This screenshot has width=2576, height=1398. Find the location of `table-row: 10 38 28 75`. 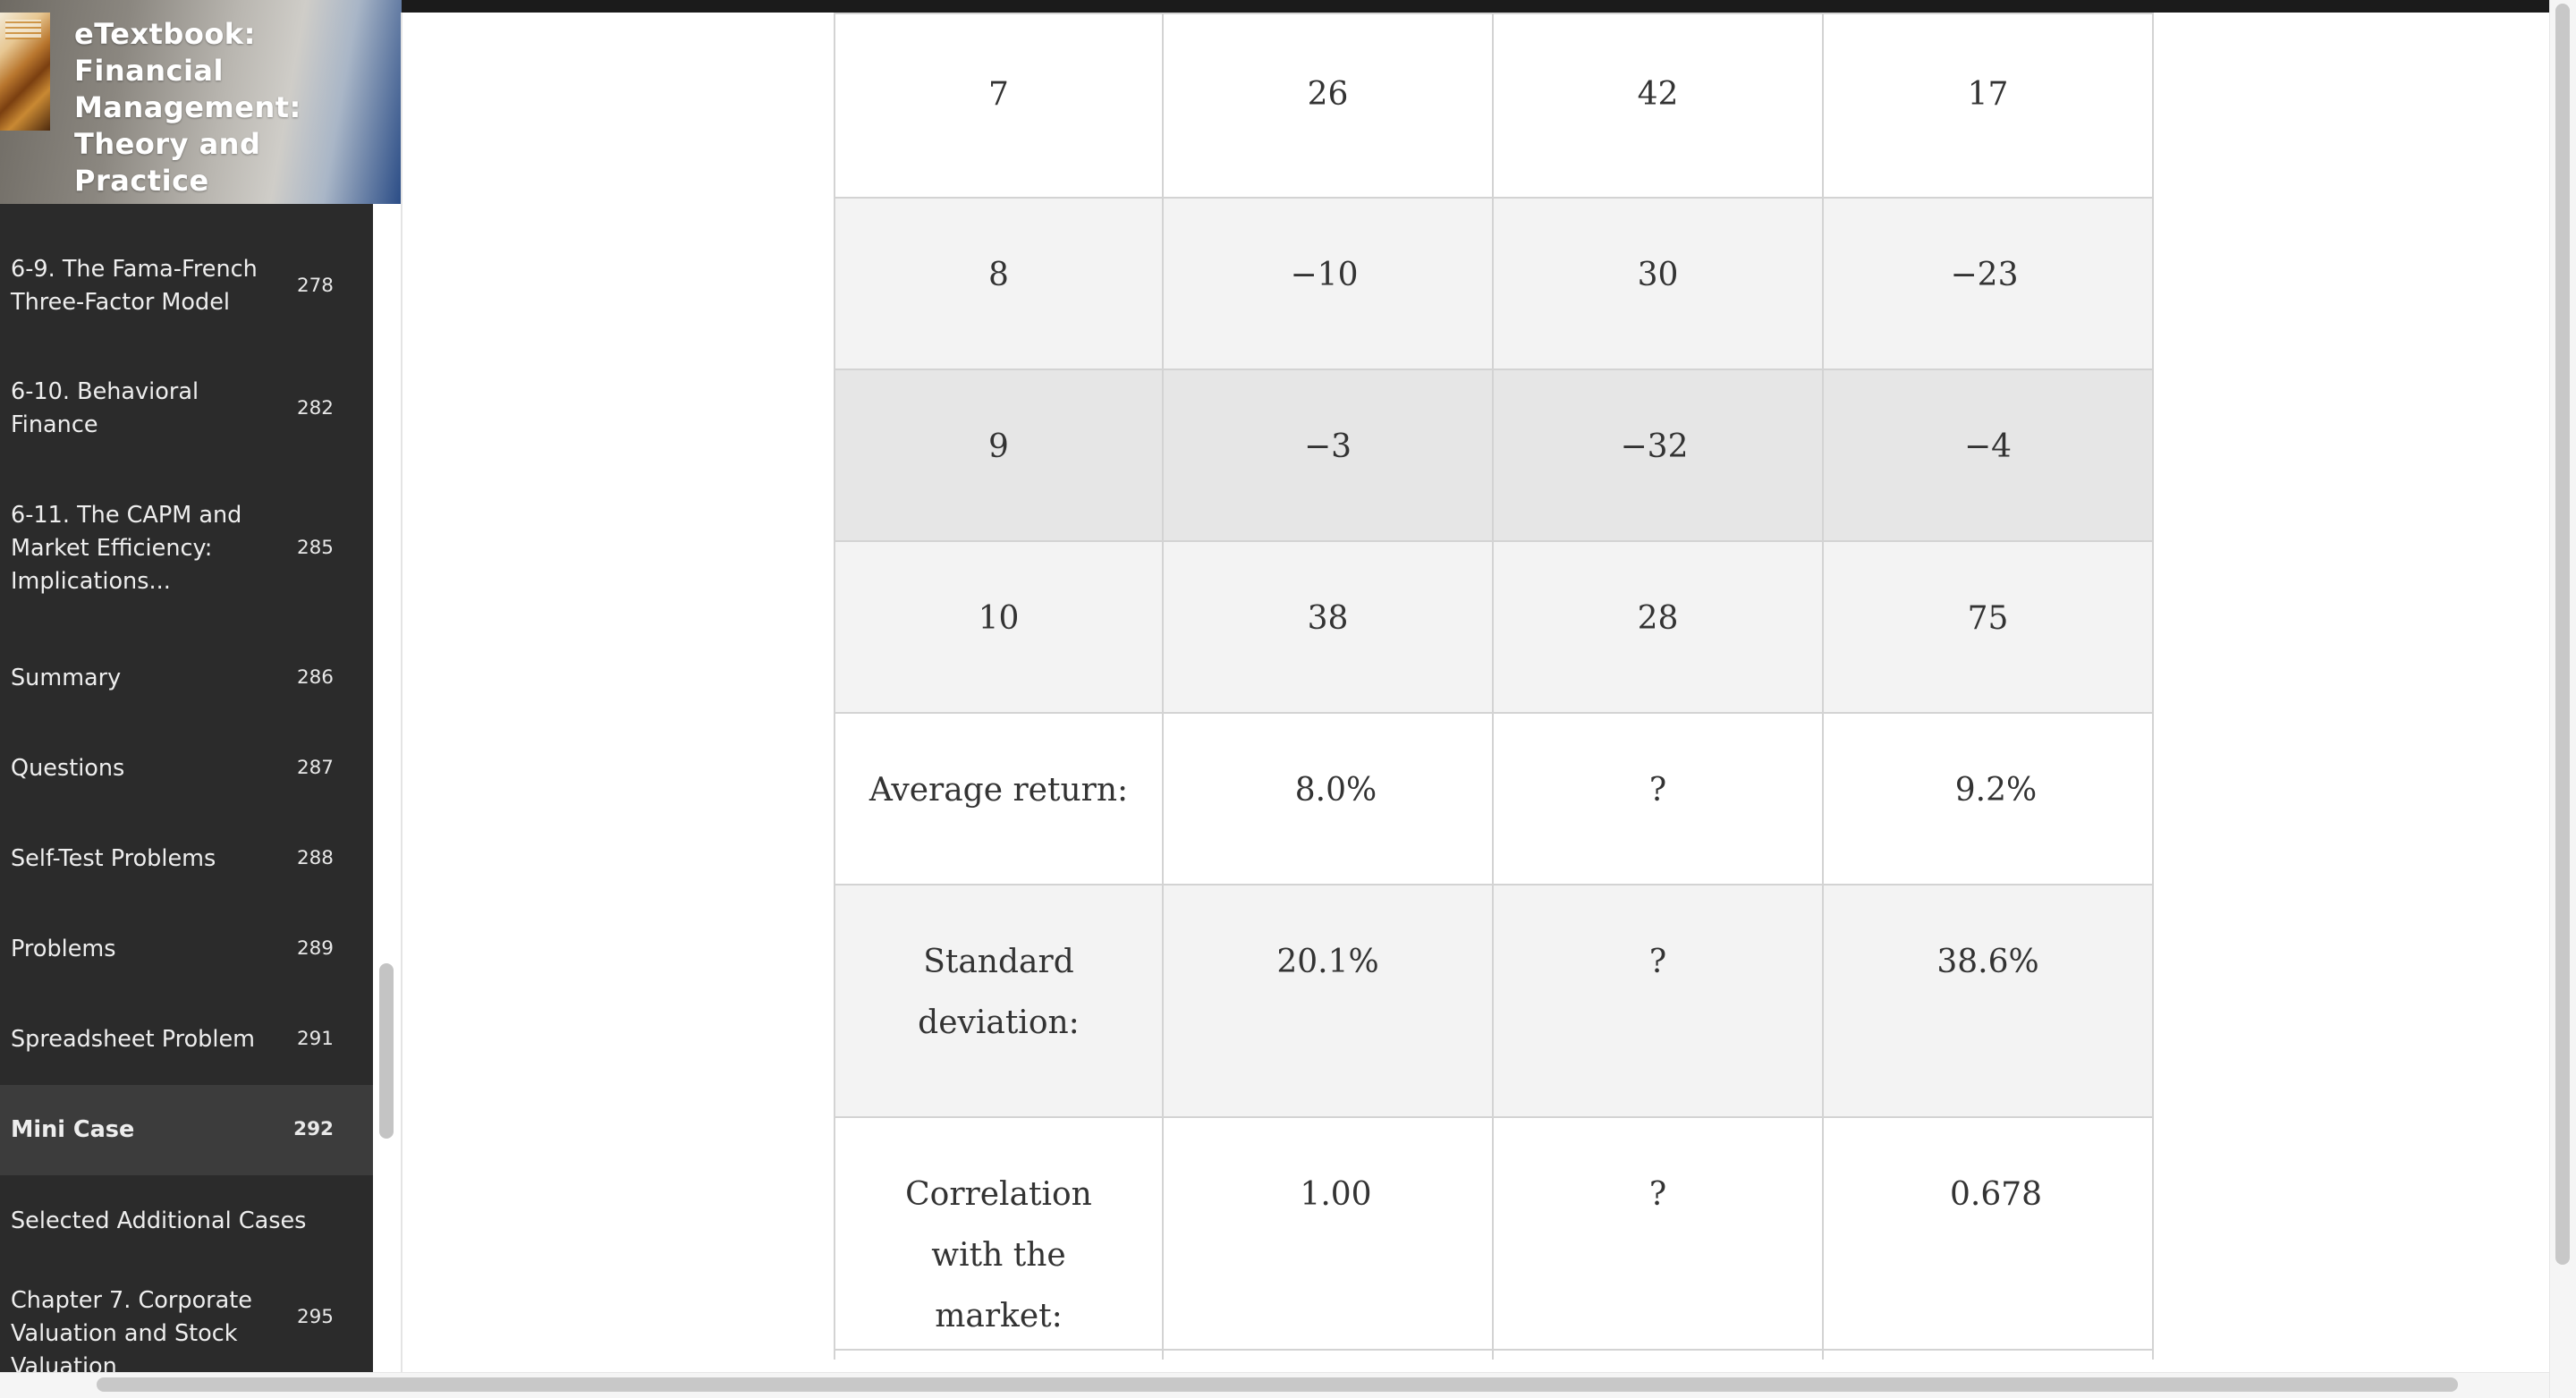

table-row: 10 38 28 75 is located at coordinates (1494, 626).